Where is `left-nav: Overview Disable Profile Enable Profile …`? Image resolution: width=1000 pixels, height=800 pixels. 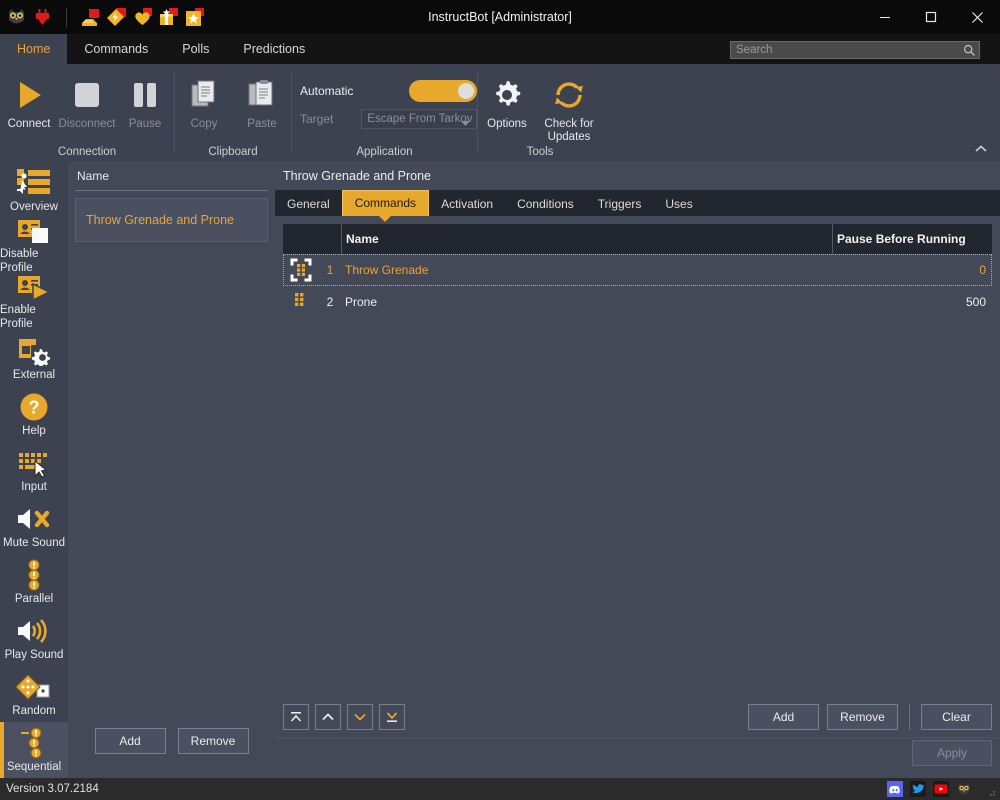
left-nav: Overview Disable Profile Enable Profile … is located at coordinates (34, 470).